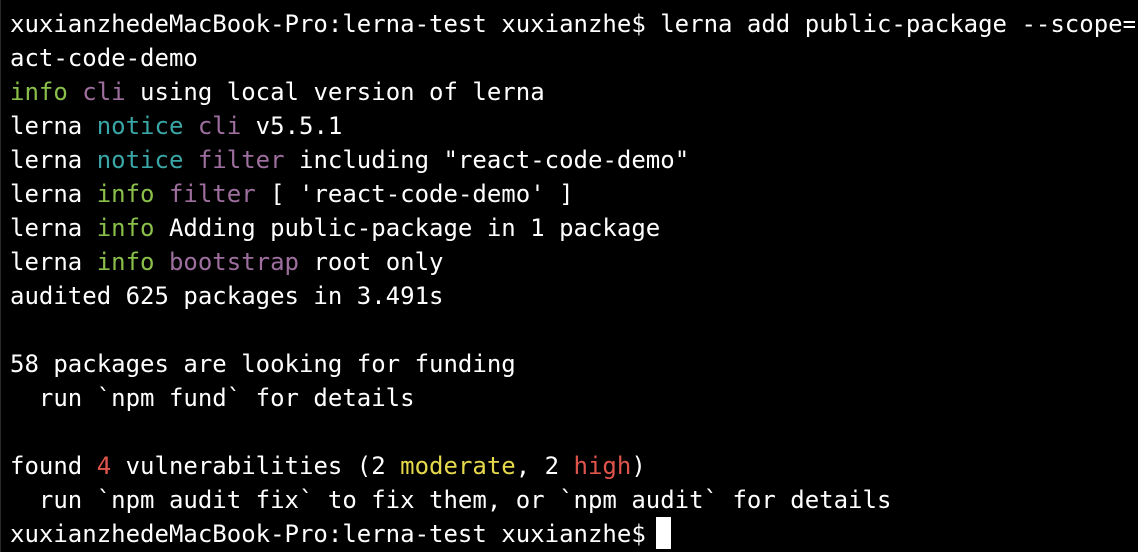 The image size is (1138, 552). I want to click on terminal-line: lerna info filter [ 'react-code-demo' ], so click(572, 194).